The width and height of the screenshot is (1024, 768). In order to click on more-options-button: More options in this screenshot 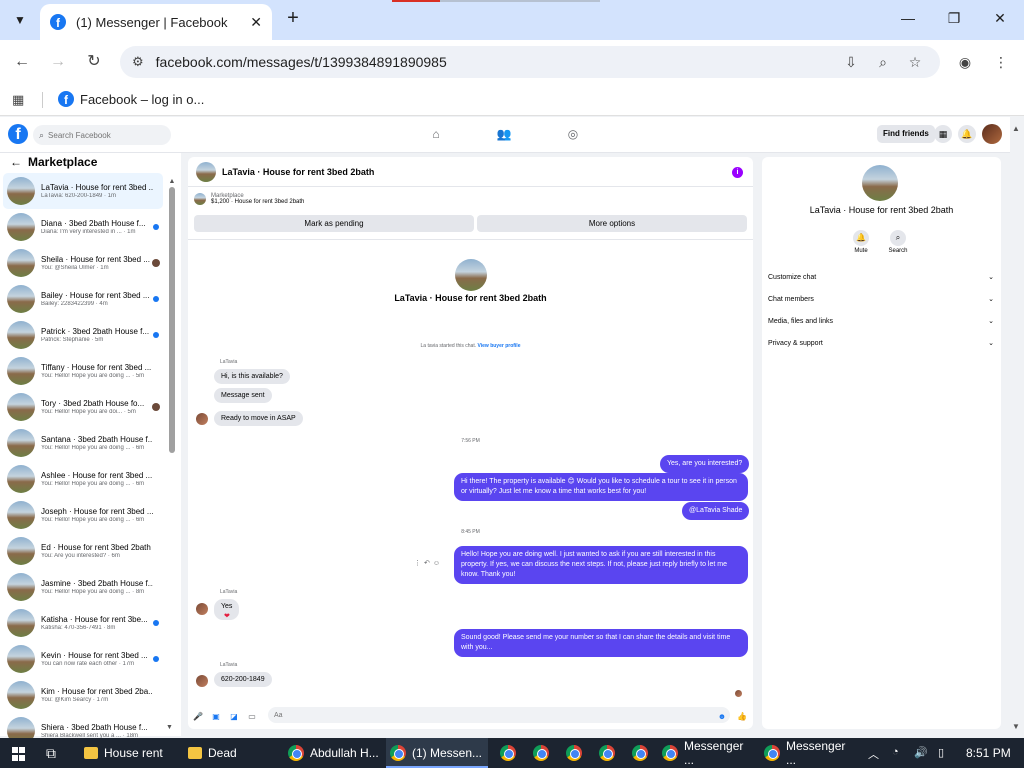, I will do `click(612, 223)`.